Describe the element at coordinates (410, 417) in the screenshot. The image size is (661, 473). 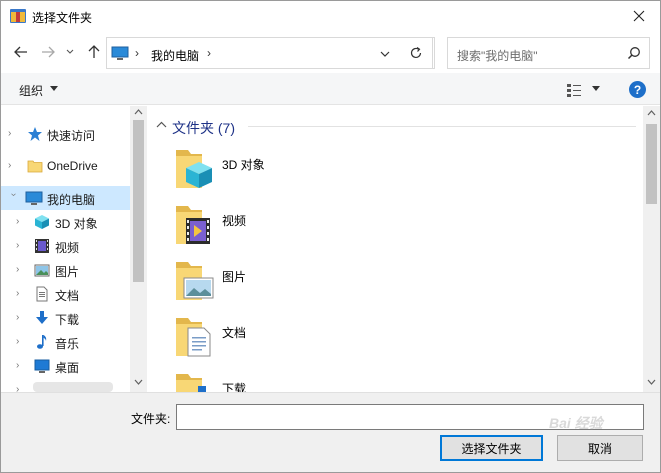
I see `folder-name-input` at that location.